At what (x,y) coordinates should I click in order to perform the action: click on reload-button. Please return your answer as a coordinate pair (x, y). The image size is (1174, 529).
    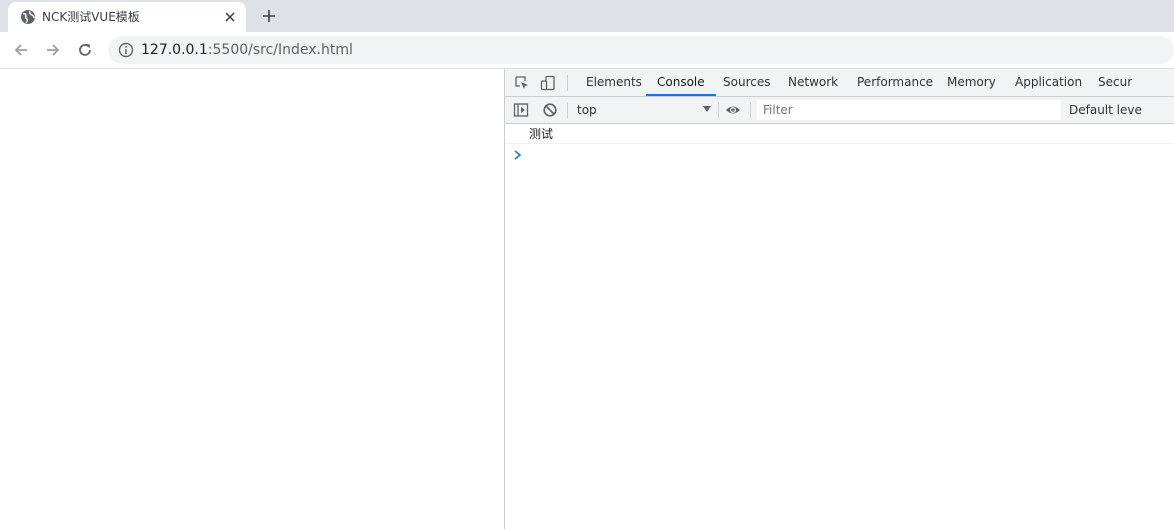
    Looking at the image, I should click on (85, 50).